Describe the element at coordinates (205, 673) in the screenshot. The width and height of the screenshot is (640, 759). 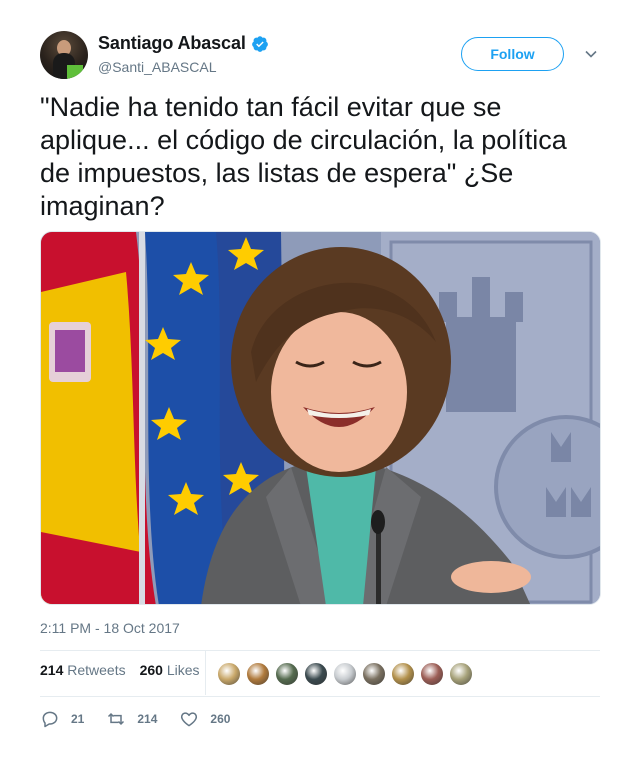
I see `stats-separator` at that location.